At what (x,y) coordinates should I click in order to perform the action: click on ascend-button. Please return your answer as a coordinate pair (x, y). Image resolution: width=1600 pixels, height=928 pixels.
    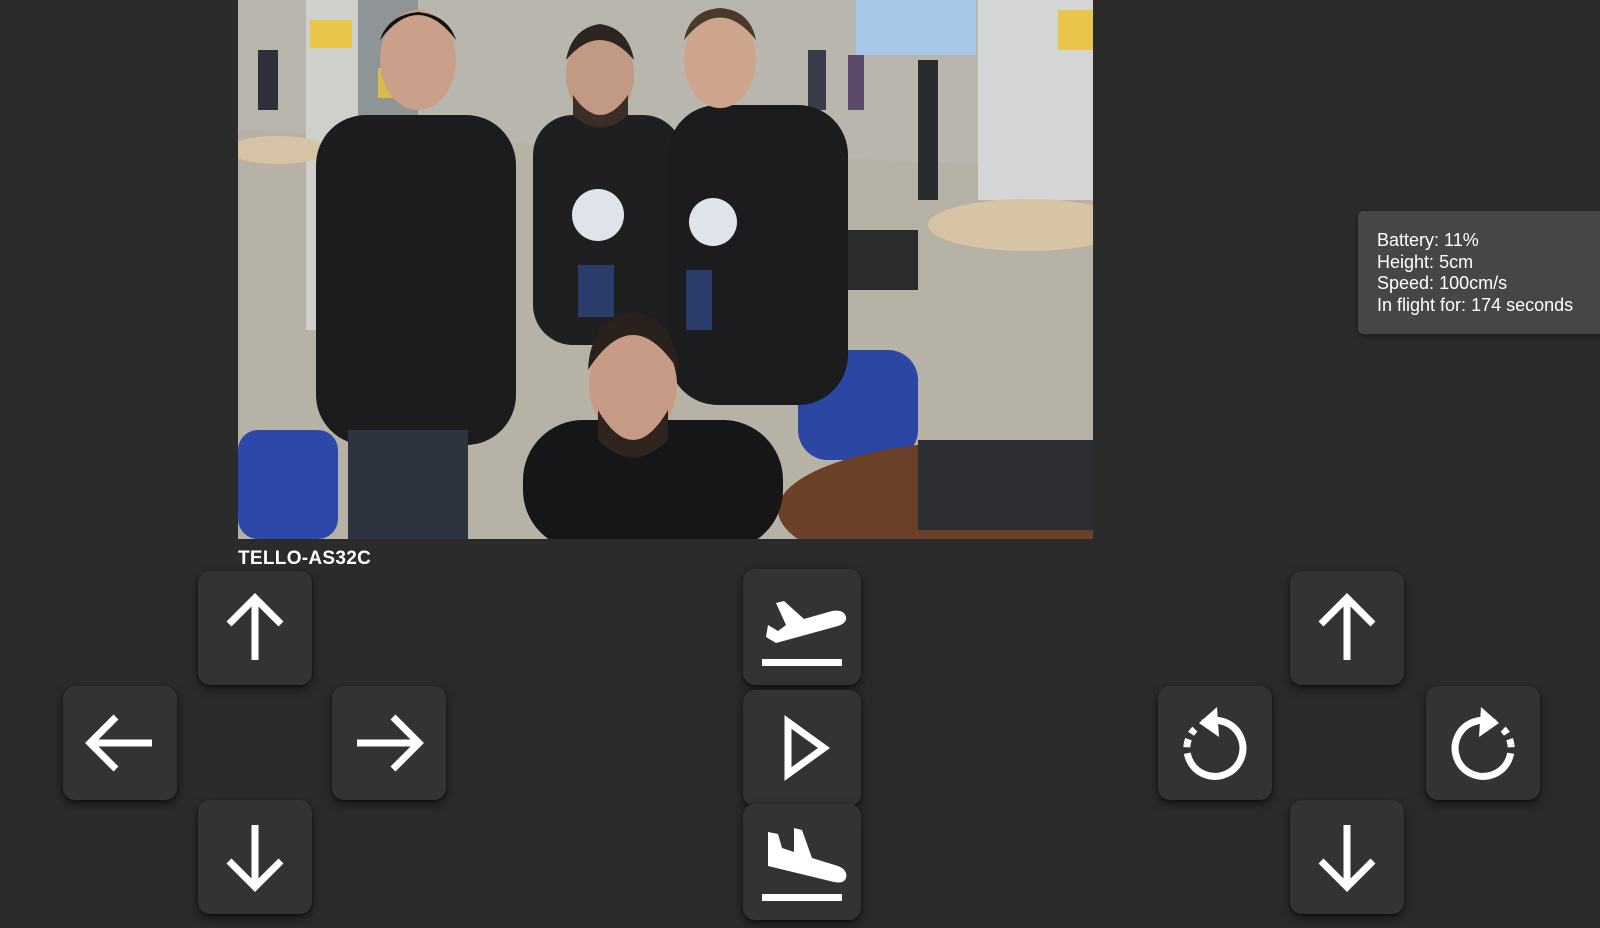
    Looking at the image, I should click on (1347, 628).